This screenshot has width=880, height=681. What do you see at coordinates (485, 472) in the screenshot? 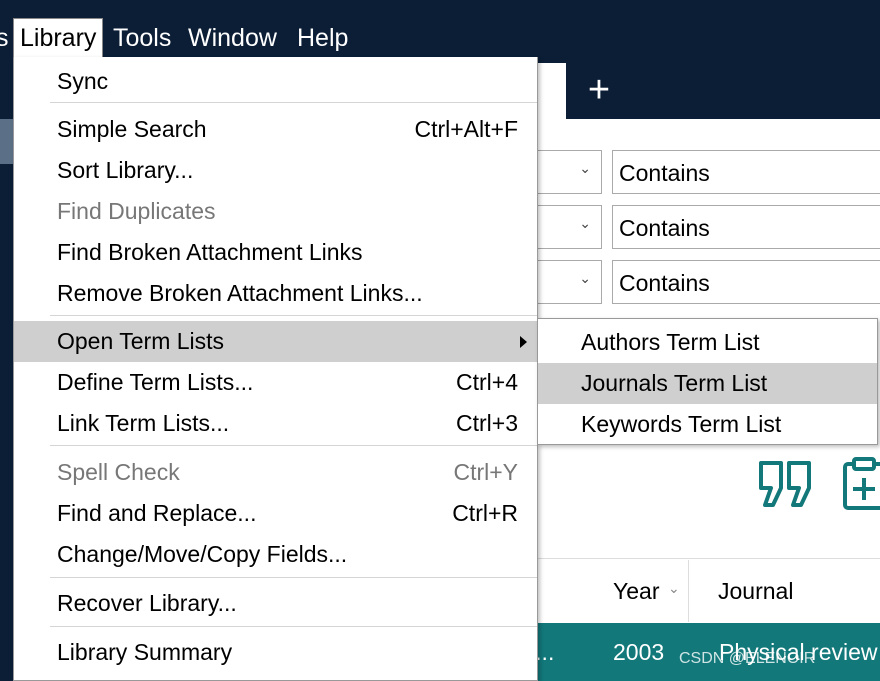
I see `menu-item-shortcut: Ctrl+Y` at bounding box center [485, 472].